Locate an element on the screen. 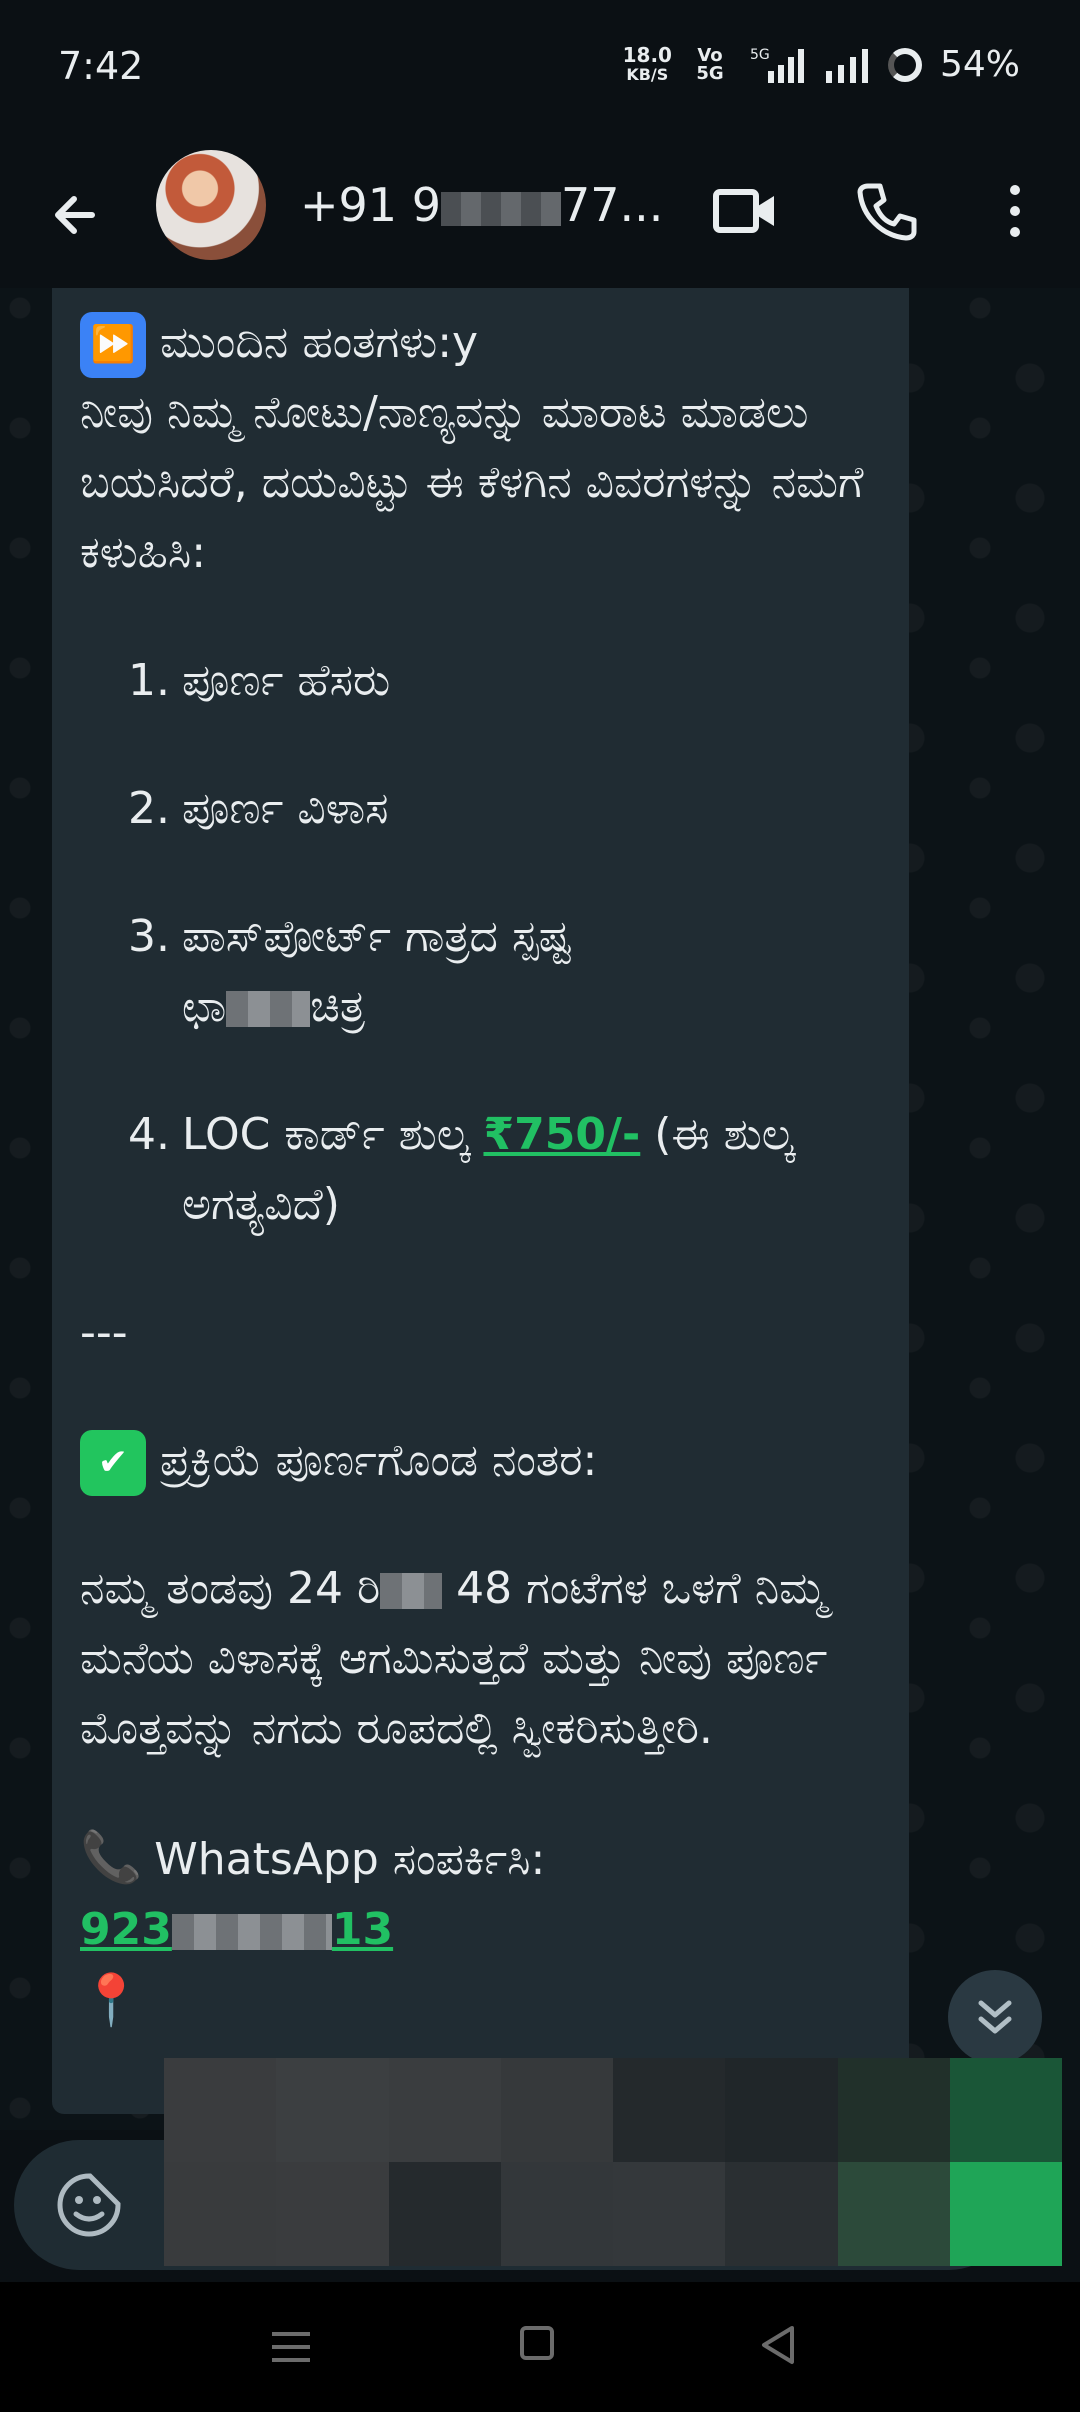  whatsapp-contact-label: 📞 WhatsApp ಸಂಪರ್ಕಿಸಿ: is located at coordinates (313, 1857).